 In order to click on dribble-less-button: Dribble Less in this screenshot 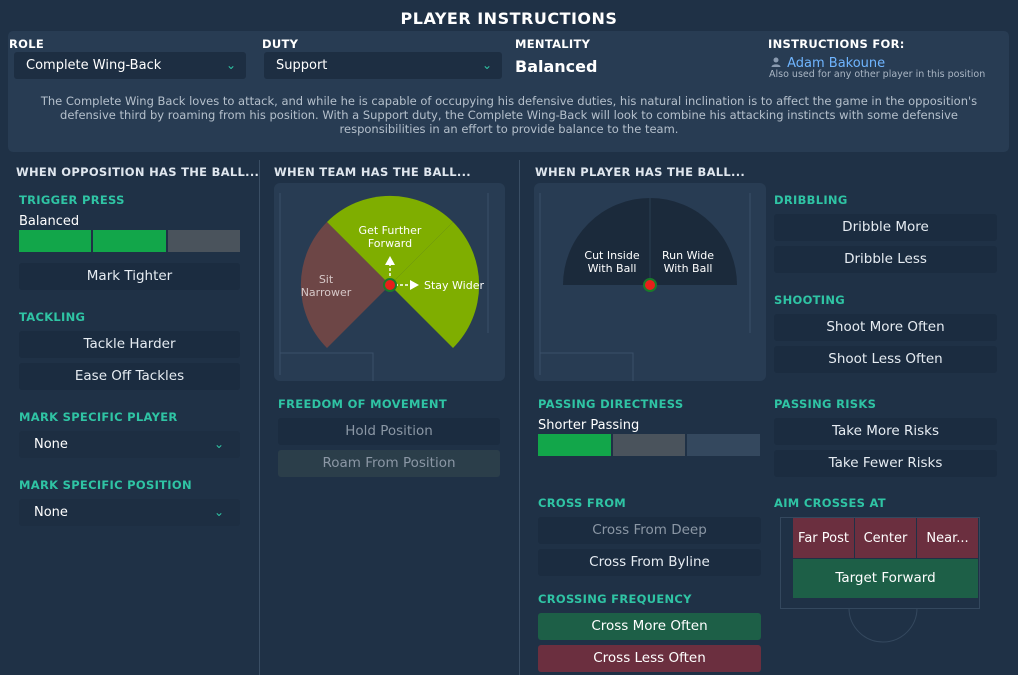, I will do `click(885, 259)`.